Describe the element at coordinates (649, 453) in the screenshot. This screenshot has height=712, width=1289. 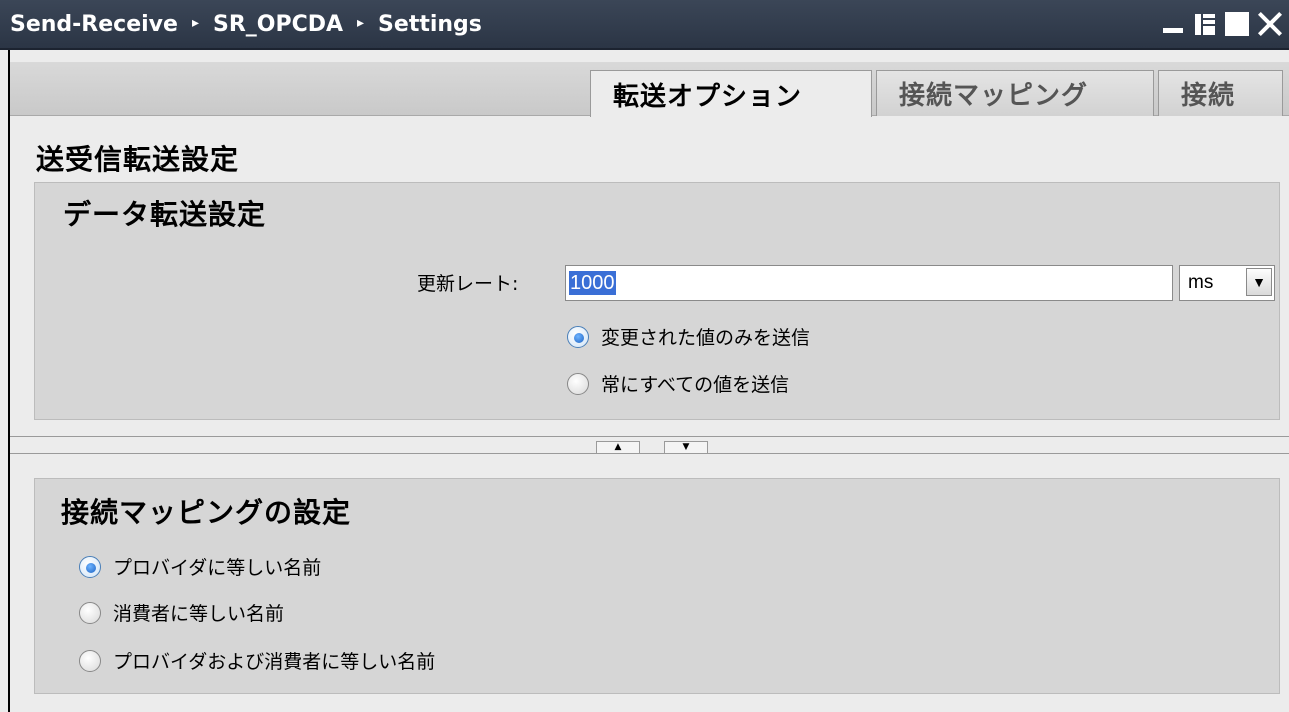
I see `splitter-bottom-line` at that location.